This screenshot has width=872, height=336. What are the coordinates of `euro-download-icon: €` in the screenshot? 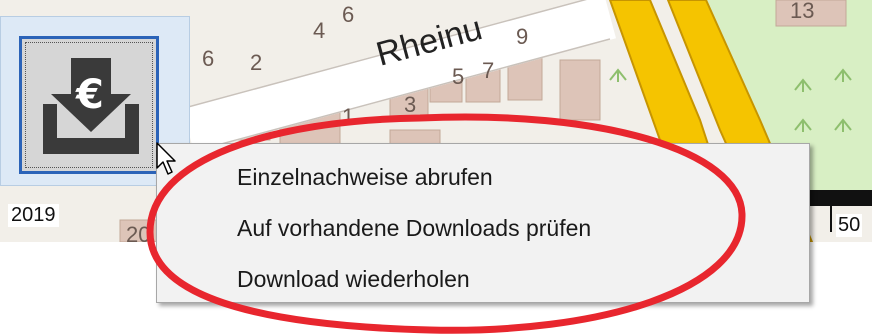 It's located at (91, 106).